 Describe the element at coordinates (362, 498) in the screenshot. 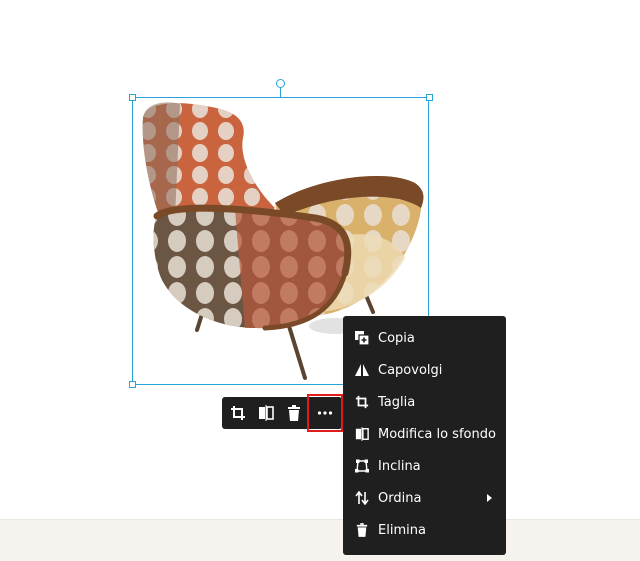

I see `sort-icon` at that location.